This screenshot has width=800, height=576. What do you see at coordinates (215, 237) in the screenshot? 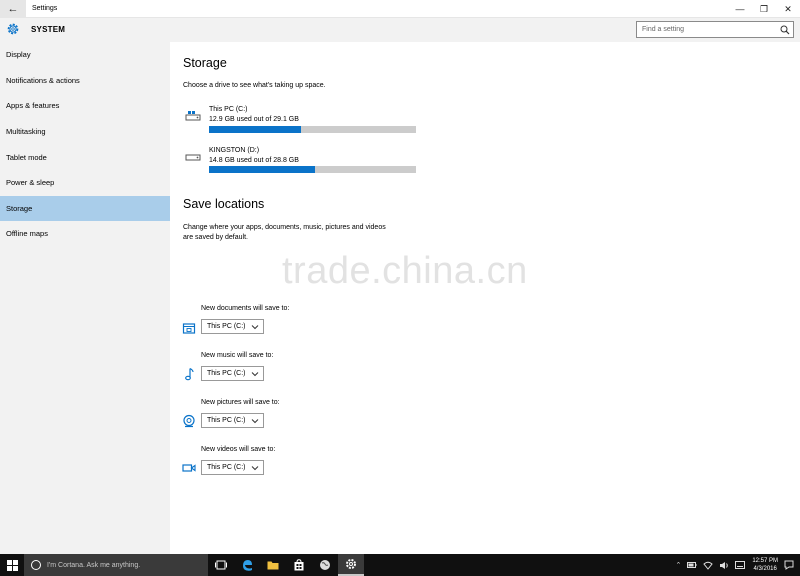
I see `save-locations-description-2: are saved by default.` at bounding box center [215, 237].